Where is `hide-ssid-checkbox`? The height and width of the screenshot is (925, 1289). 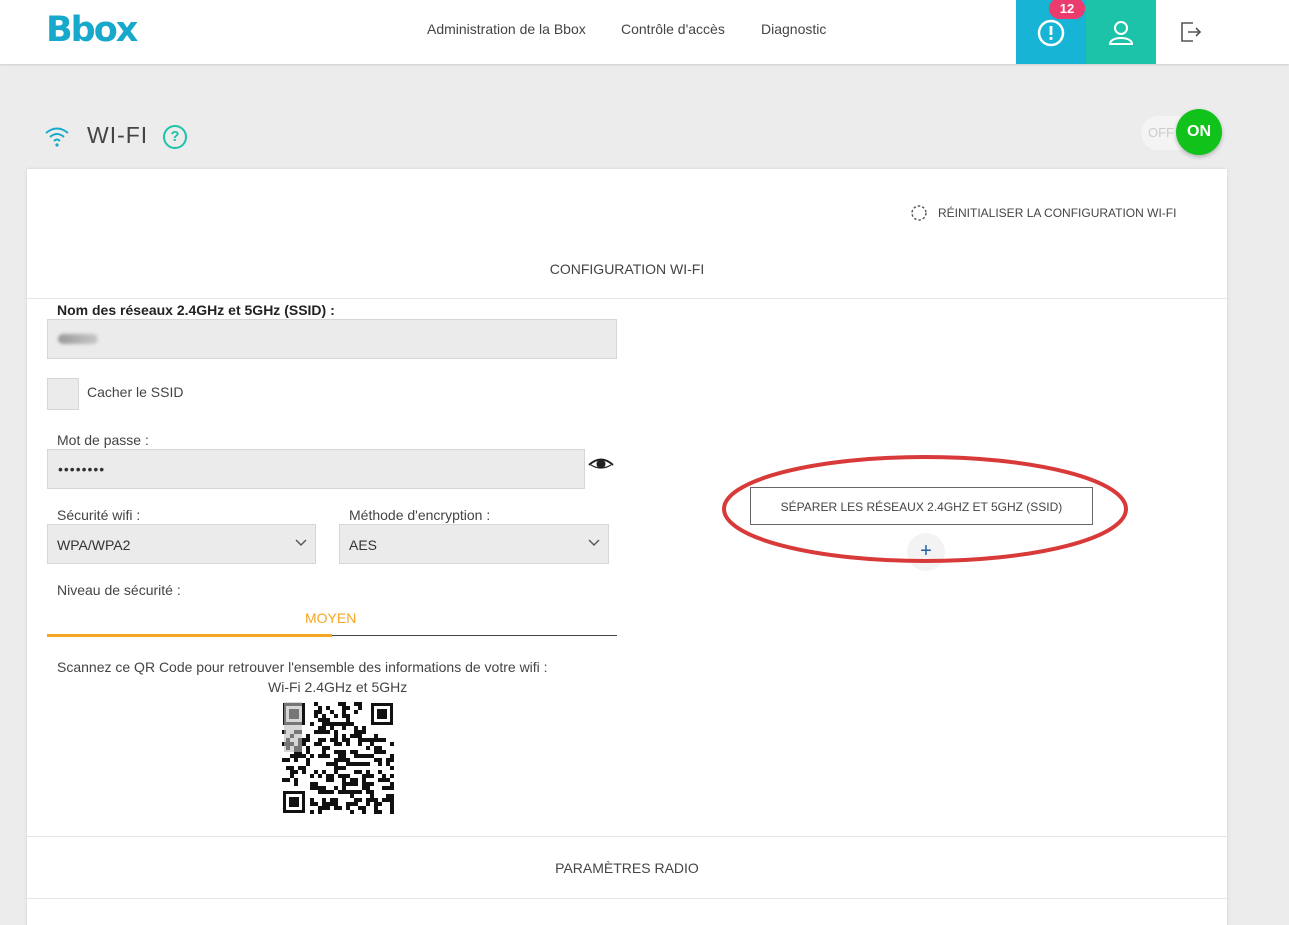
hide-ssid-checkbox is located at coordinates (63, 394).